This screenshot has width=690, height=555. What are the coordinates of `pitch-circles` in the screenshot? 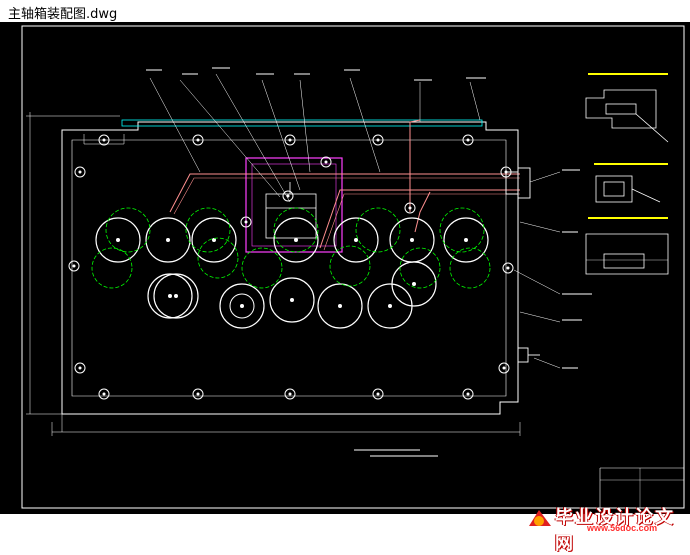 It's located at (291, 248).